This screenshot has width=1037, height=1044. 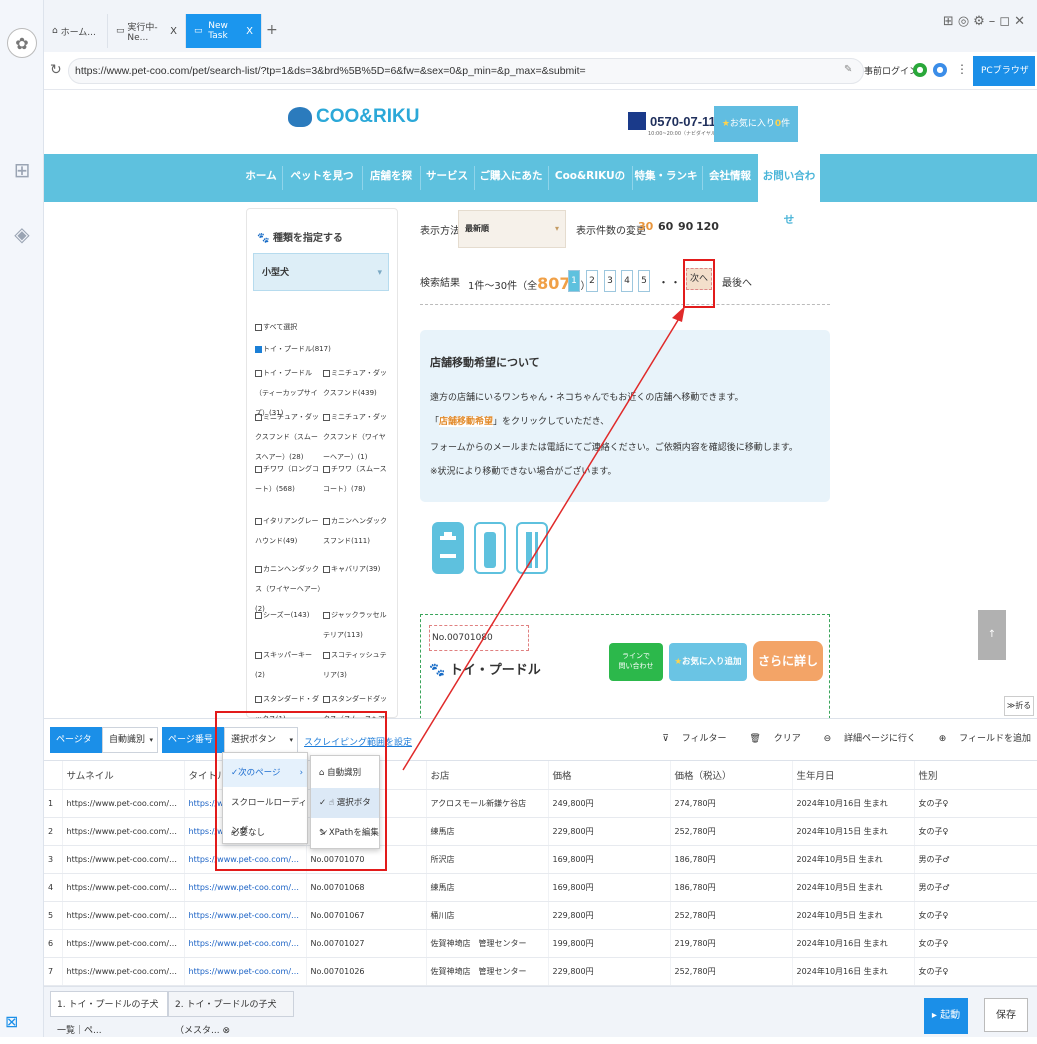 I want to click on table-cell: 3, so click(x=53, y=859).